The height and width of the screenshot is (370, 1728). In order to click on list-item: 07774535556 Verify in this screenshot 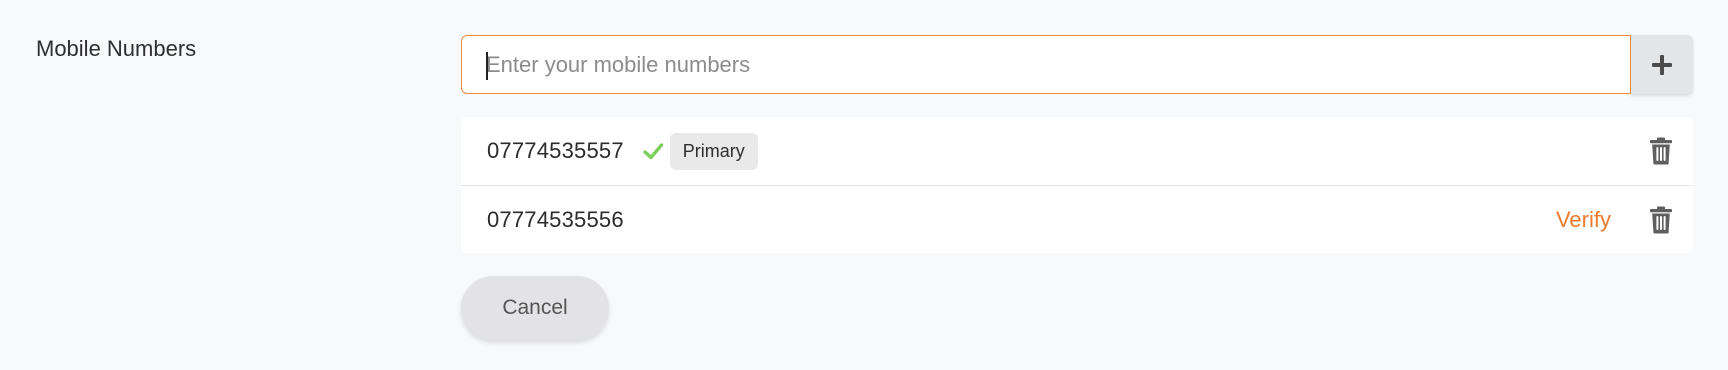, I will do `click(1077, 219)`.